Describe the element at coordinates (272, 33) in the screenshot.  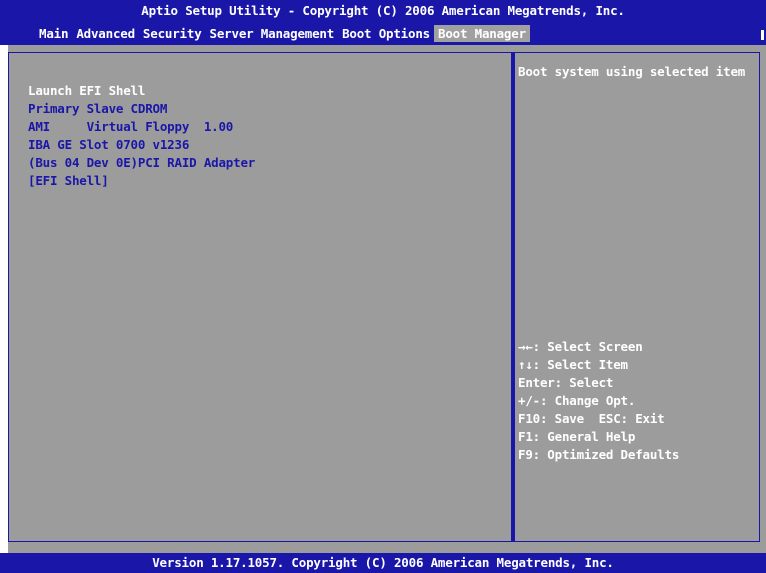
I see `menu-tab-server-management: Server Management` at that location.